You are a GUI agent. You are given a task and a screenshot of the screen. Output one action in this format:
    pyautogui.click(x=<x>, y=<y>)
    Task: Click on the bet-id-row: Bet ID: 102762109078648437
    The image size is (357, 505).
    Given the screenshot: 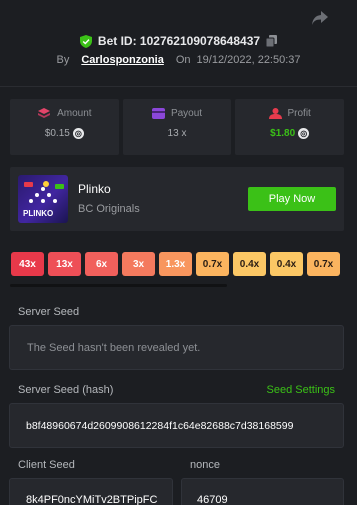 What is the action you would take?
    pyautogui.click(x=178, y=41)
    